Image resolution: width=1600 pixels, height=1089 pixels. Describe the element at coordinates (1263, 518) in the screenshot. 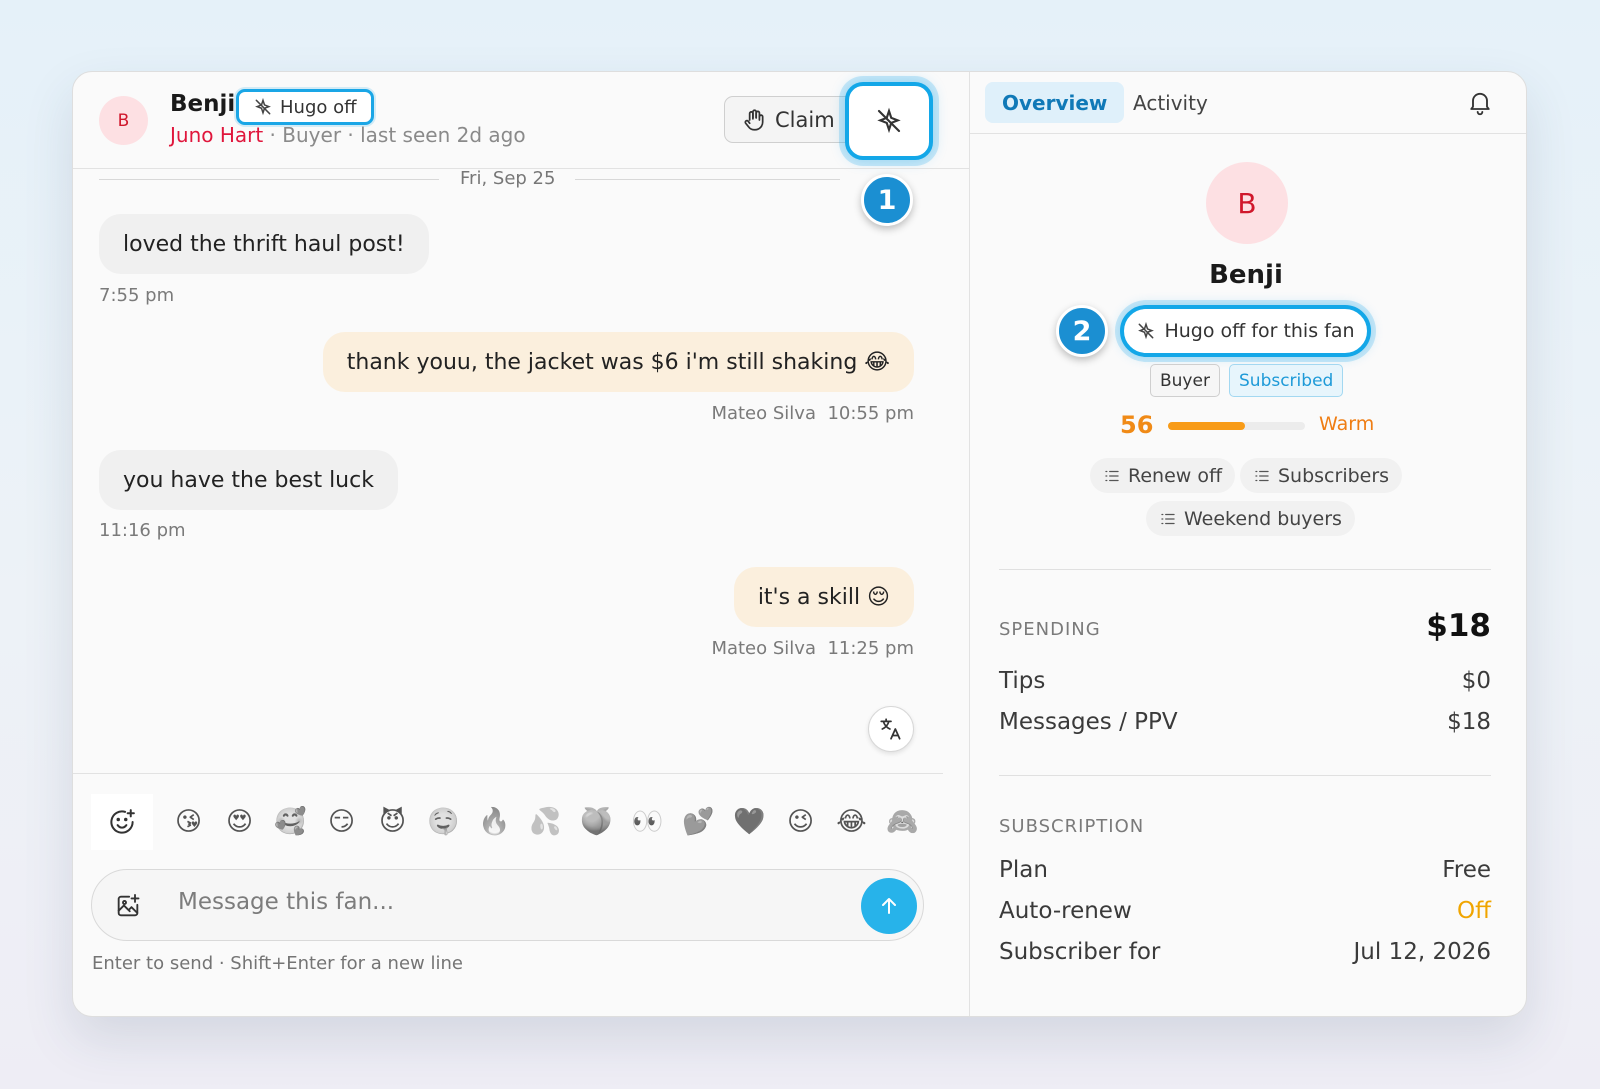

I see `list-chip-label: Weekend buyers` at that location.